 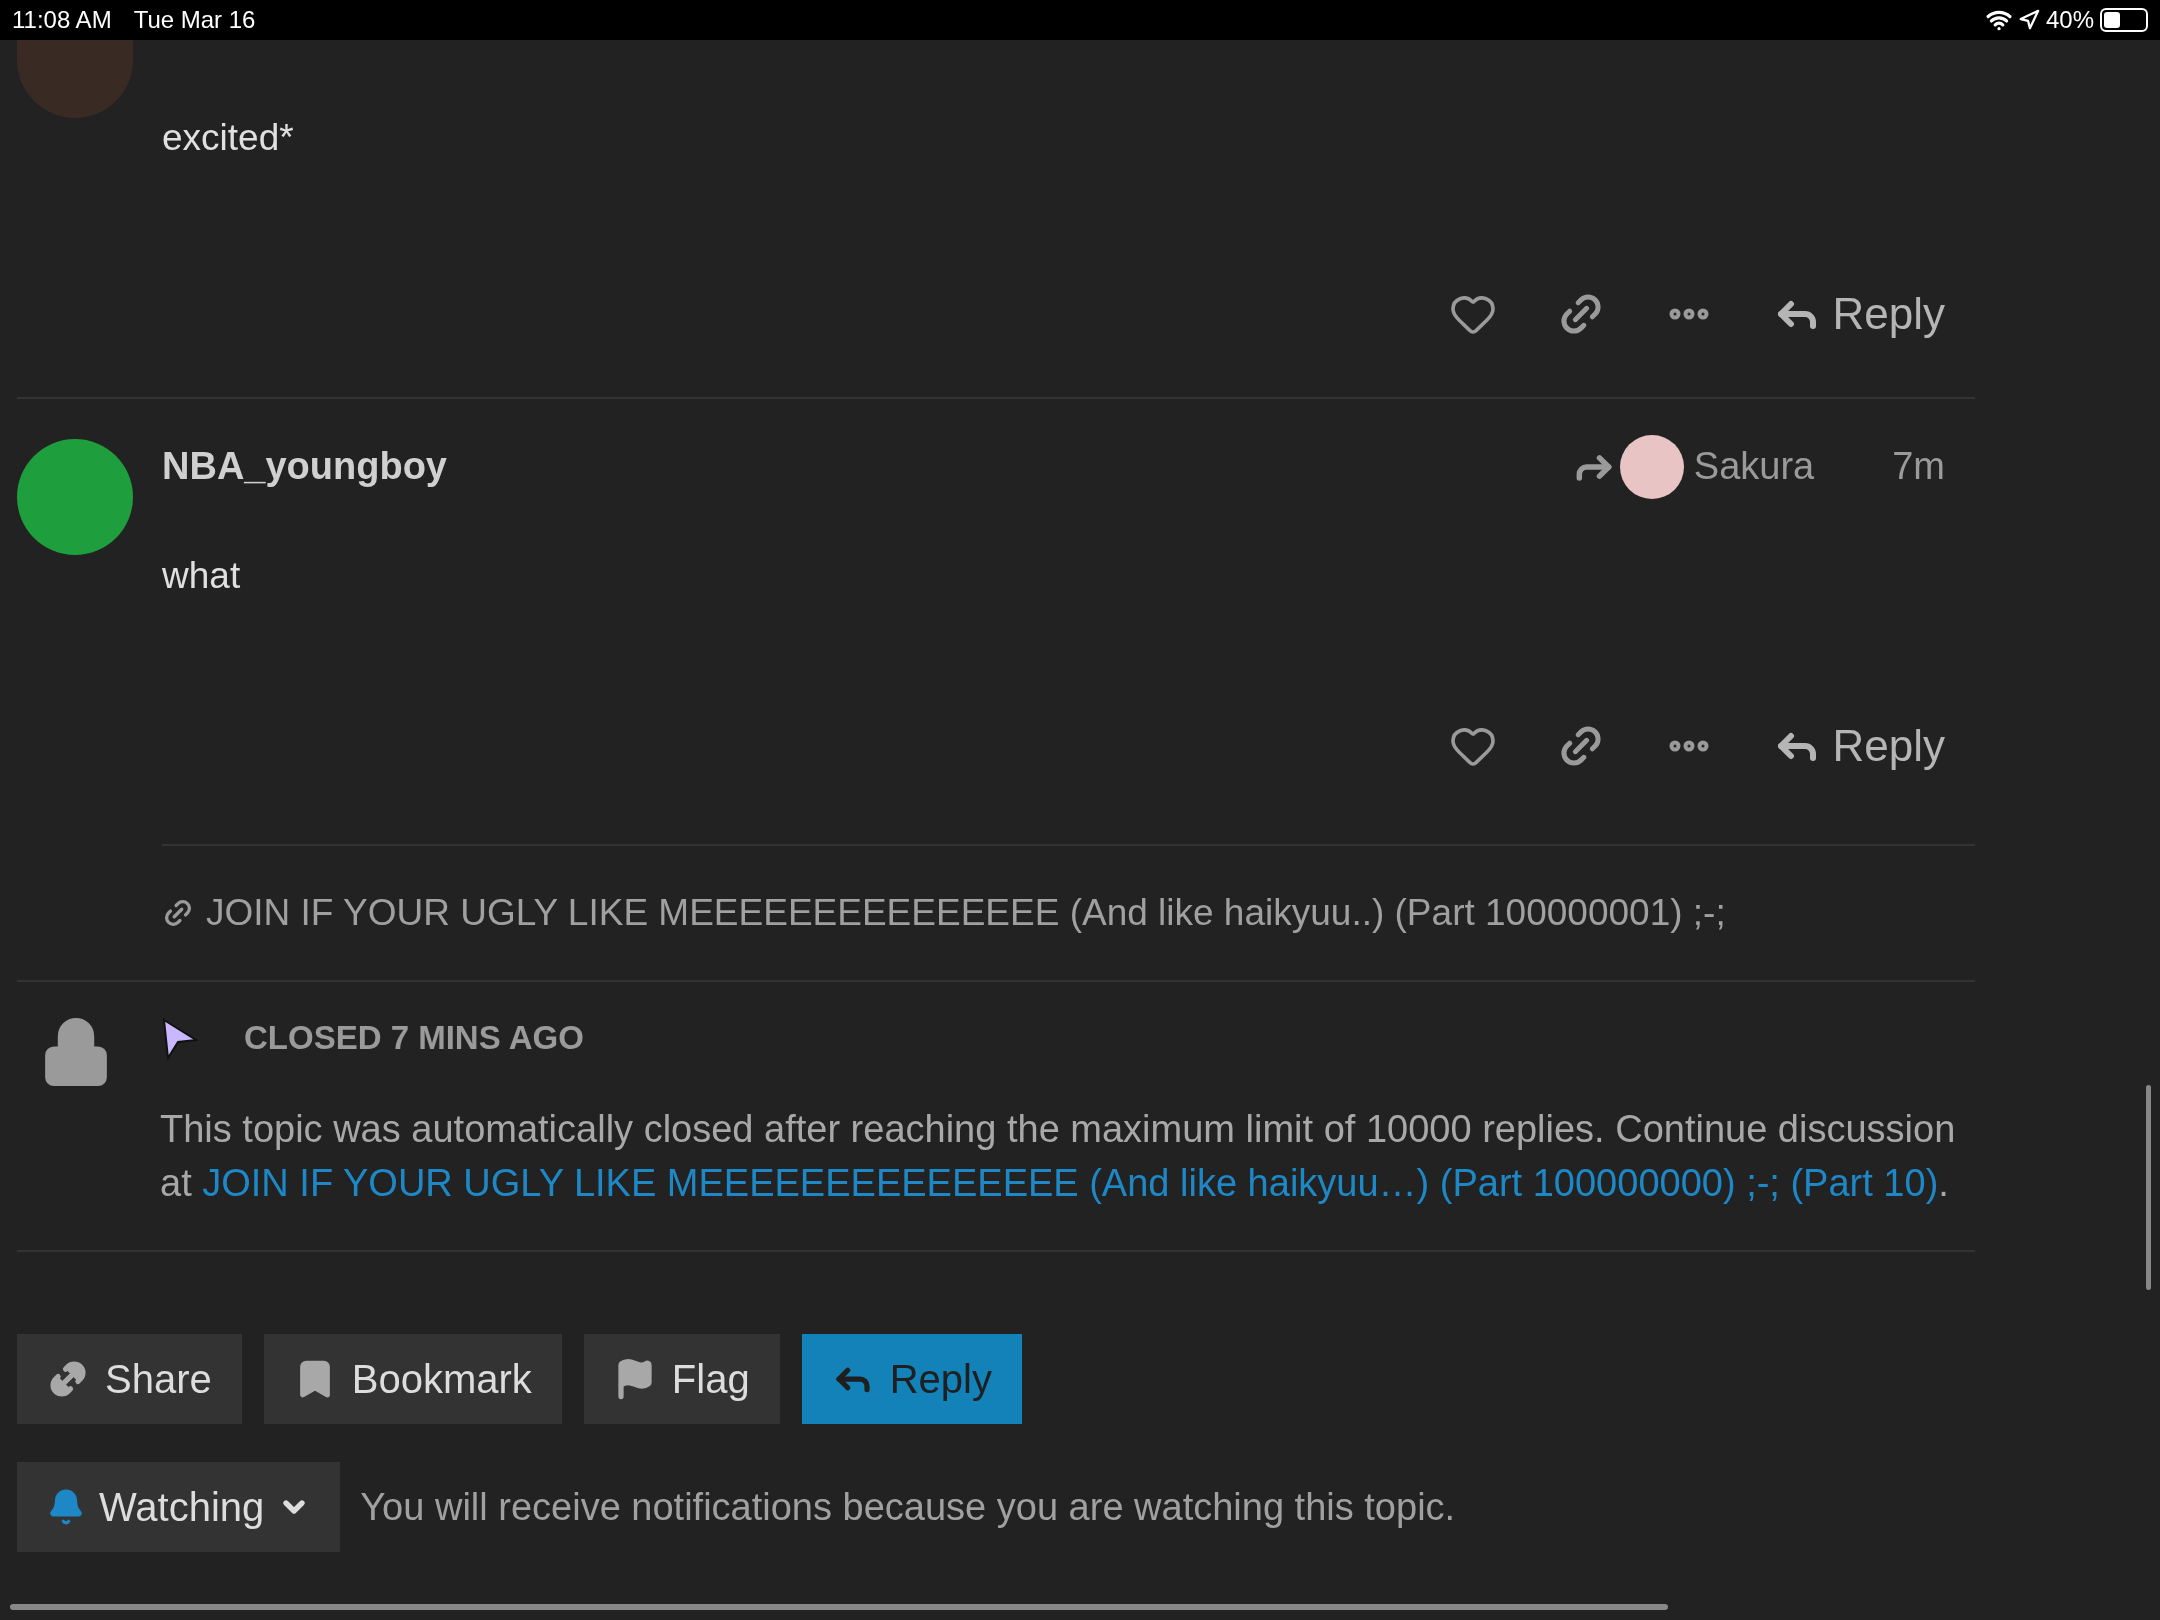 What do you see at coordinates (179, 1507) in the screenshot?
I see `watching-dropdown: Watching` at bounding box center [179, 1507].